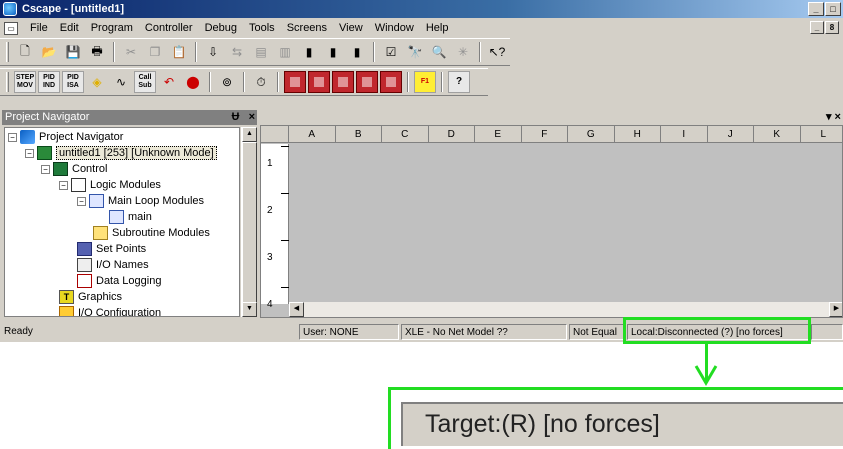 This screenshot has height=449, width=843. Describe the element at coordinates (235, 117) in the screenshot. I see `pin-icon: Ʉ` at that location.